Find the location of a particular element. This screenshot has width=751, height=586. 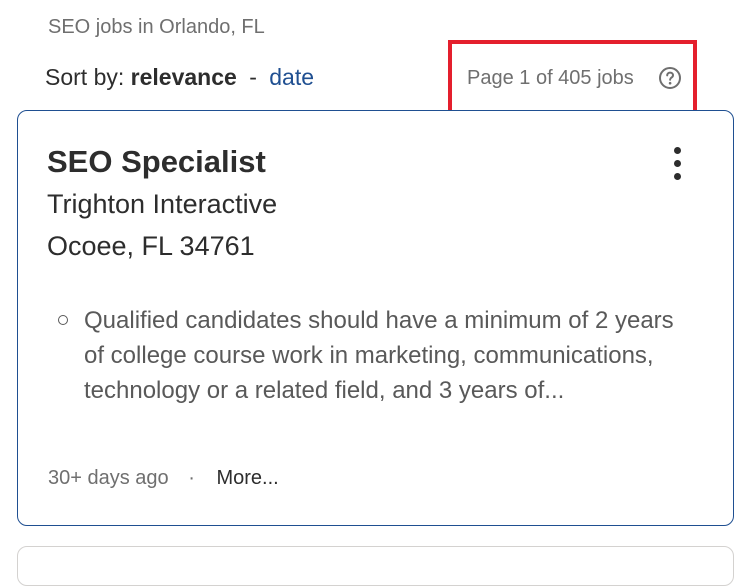

sort-relevance: relevance is located at coordinates (183, 77).